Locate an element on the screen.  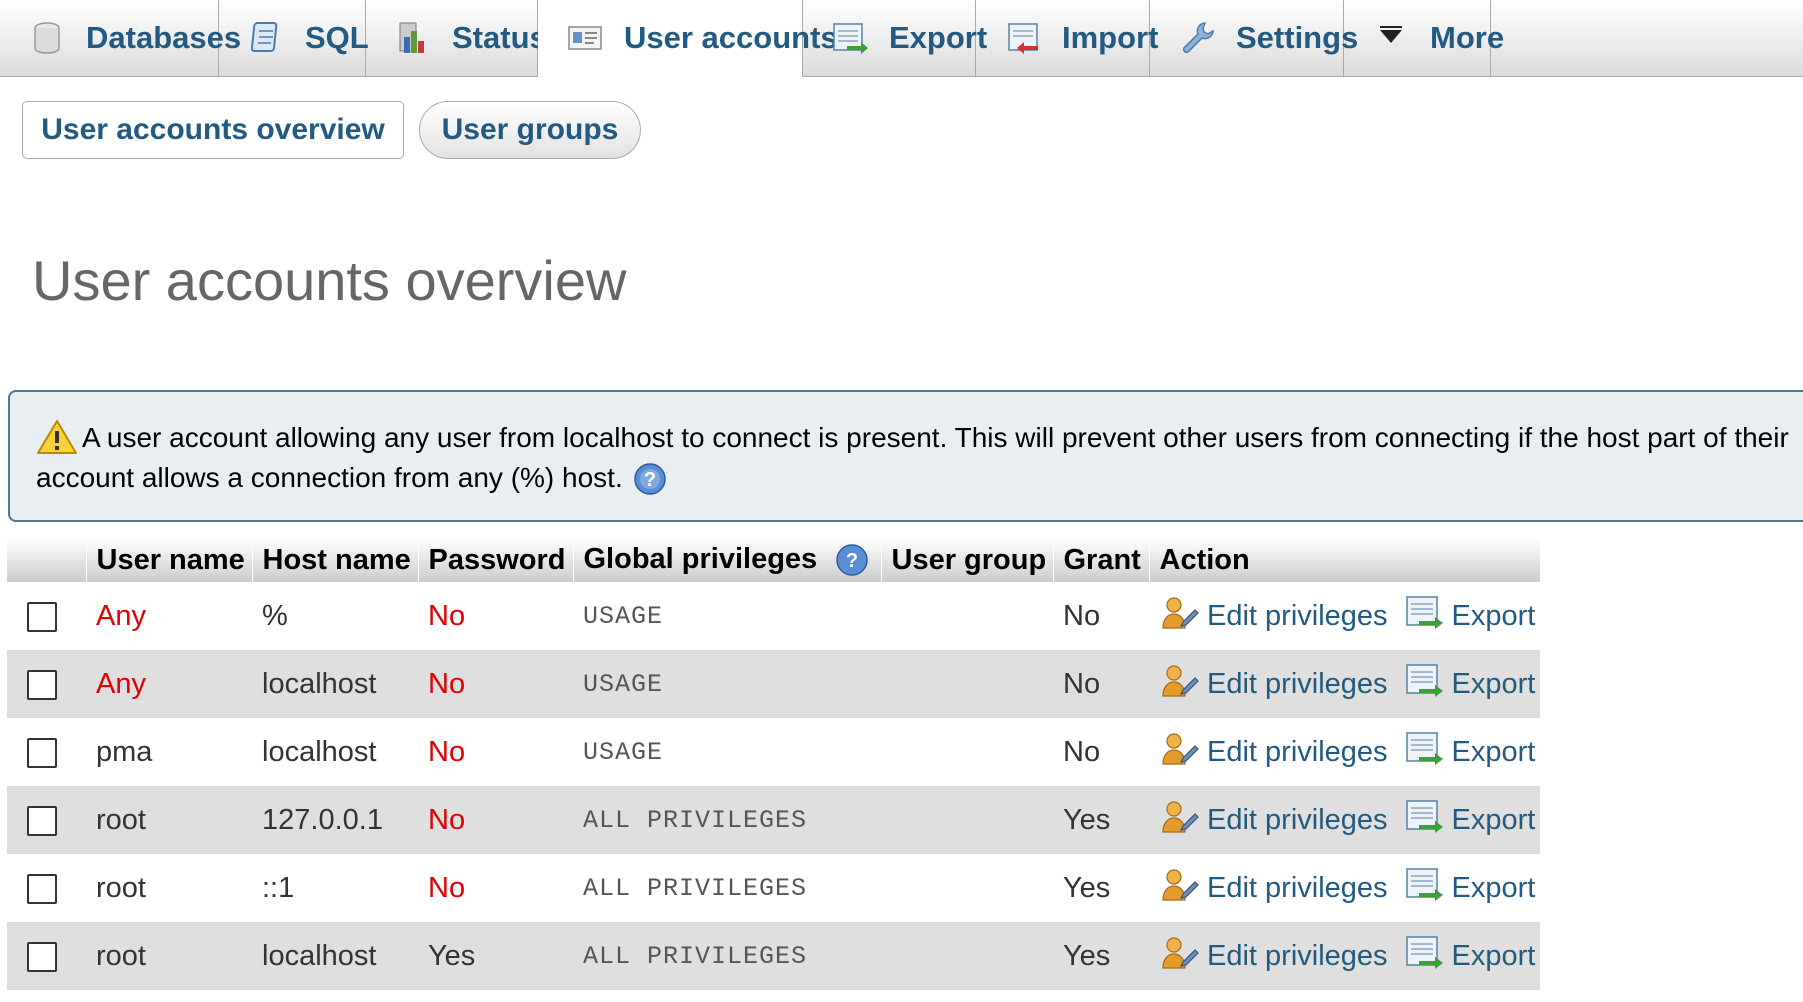
settings-icon is located at coordinates (1197, 38).